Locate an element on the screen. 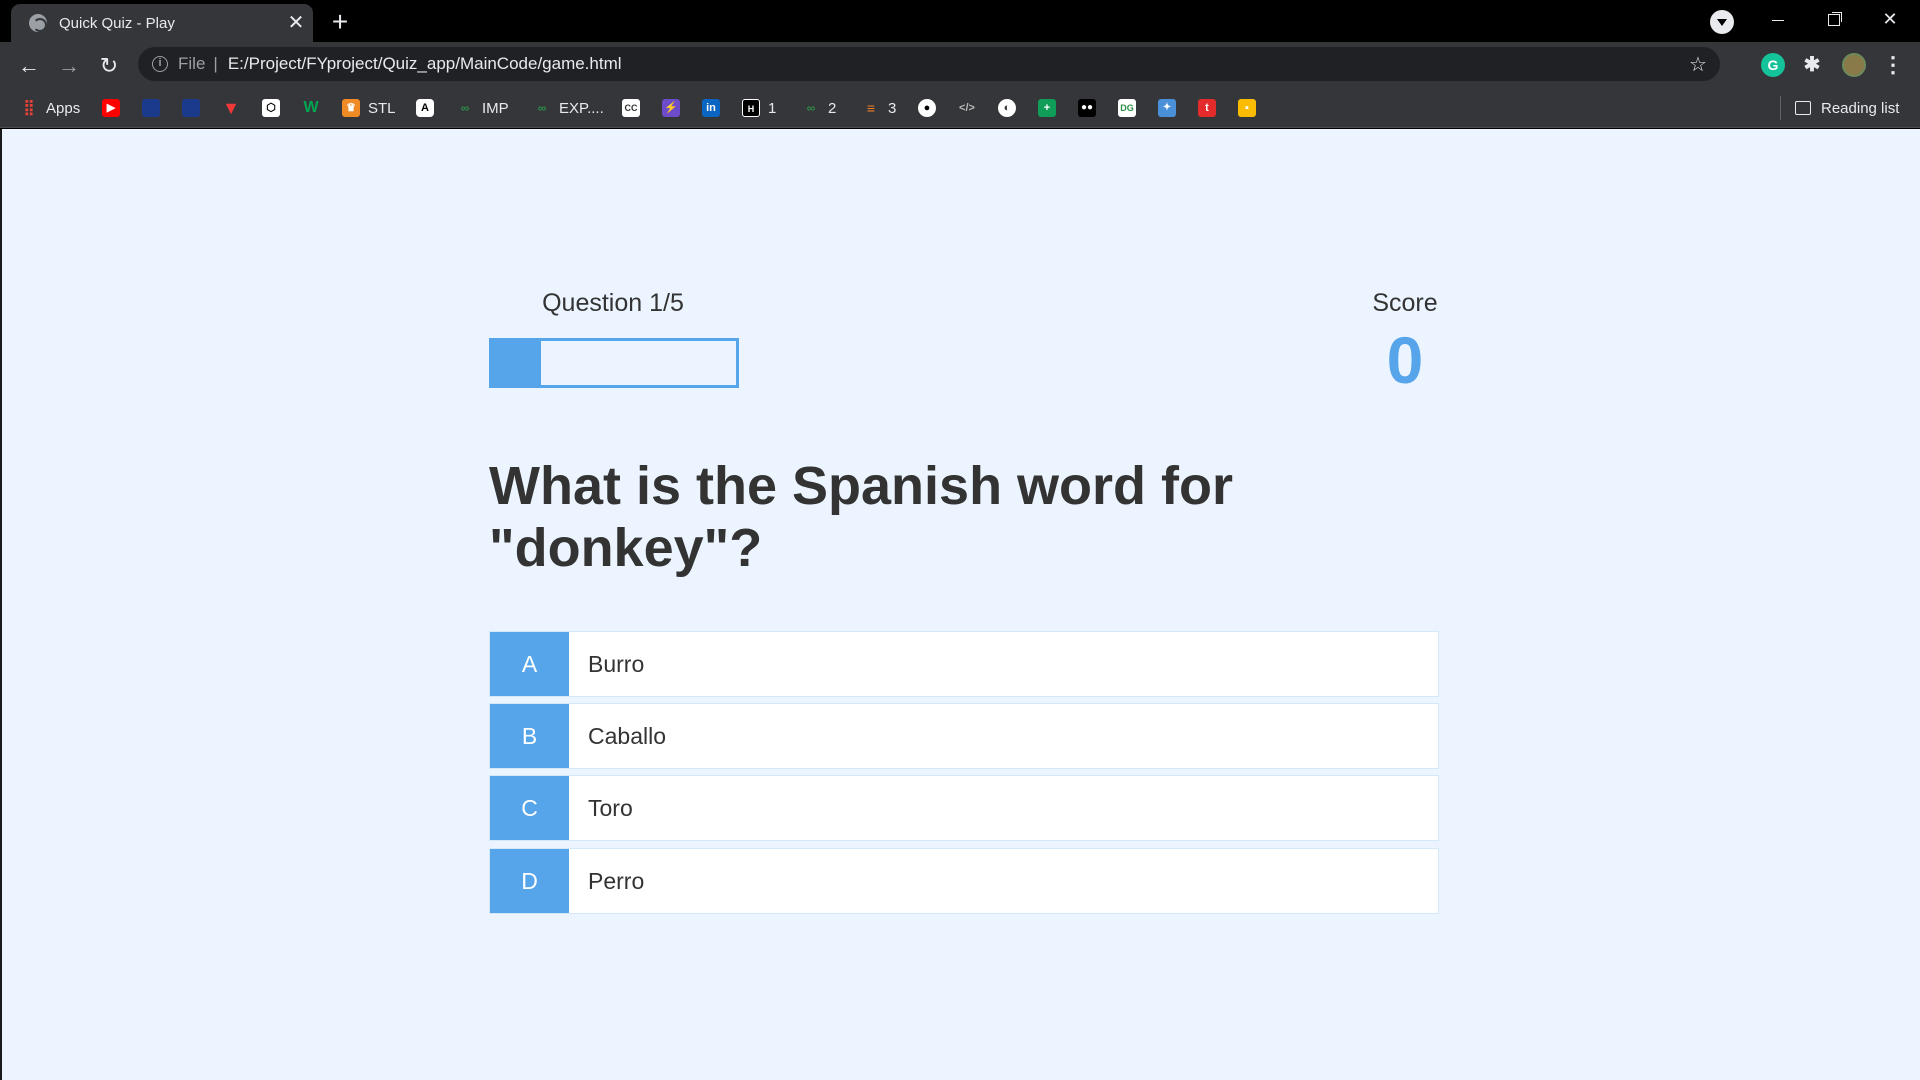  bookmark-youtube: ▶ is located at coordinates (111, 108).